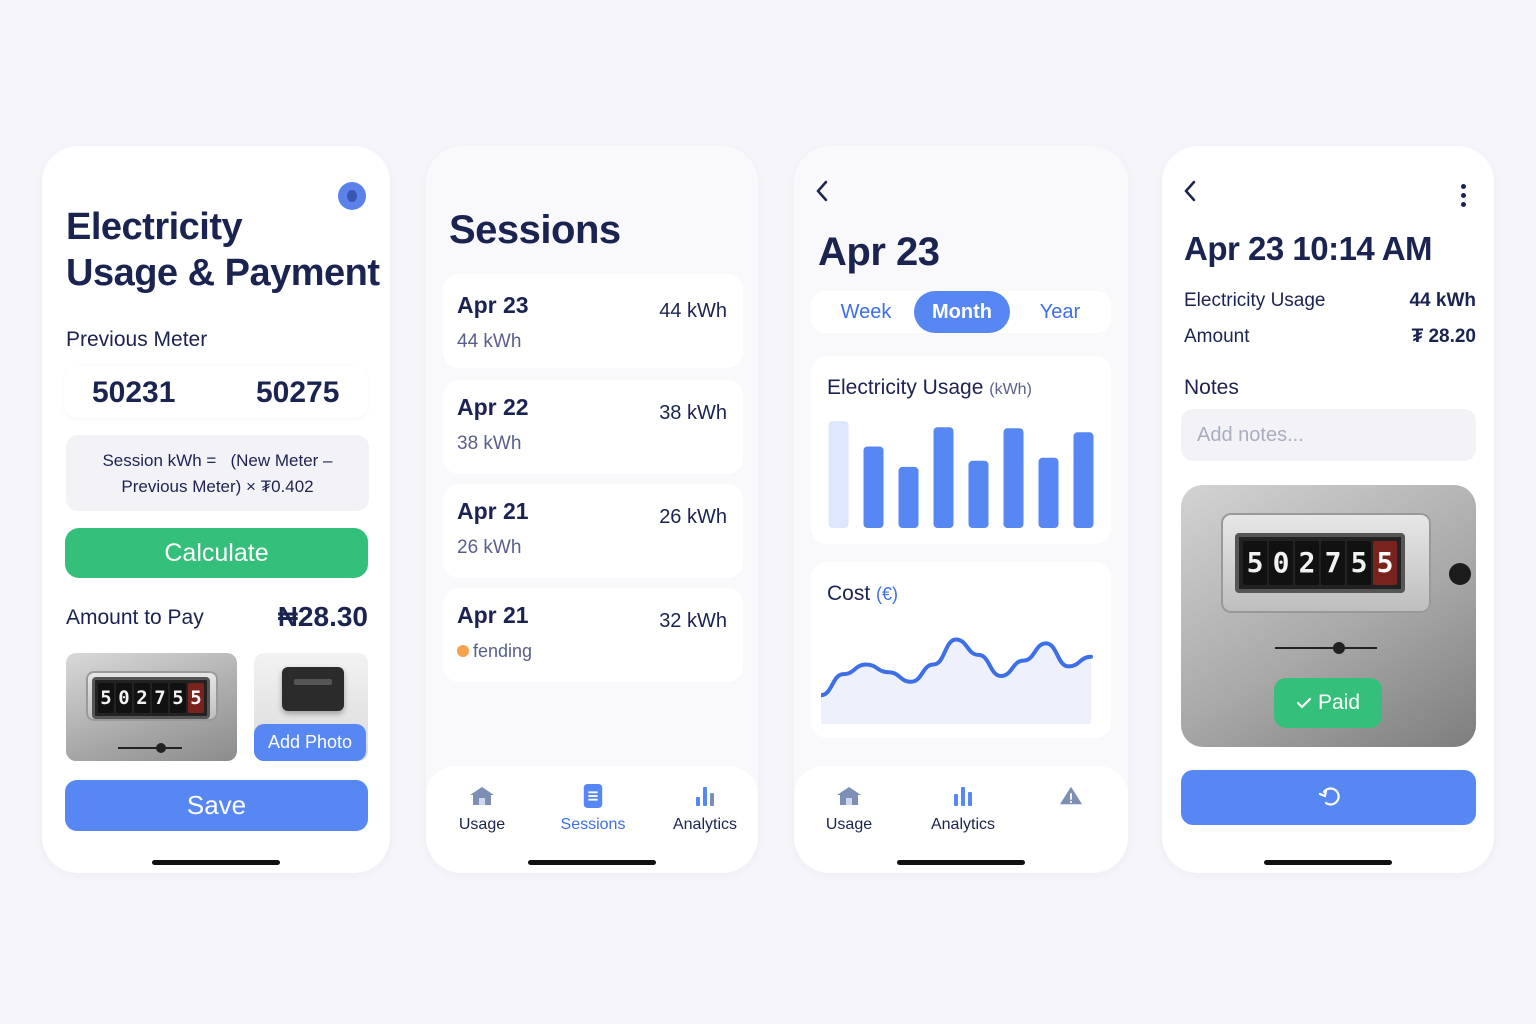  I want to click on tab-alerts, so click(1071, 800).